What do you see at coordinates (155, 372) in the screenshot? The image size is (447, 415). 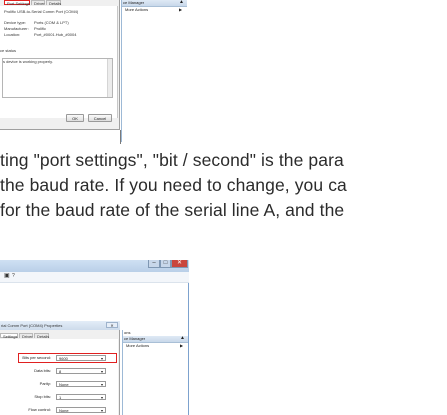 I see `actions-pane-2: ons ce Manager ▲ More Actions ▶` at bounding box center [155, 372].